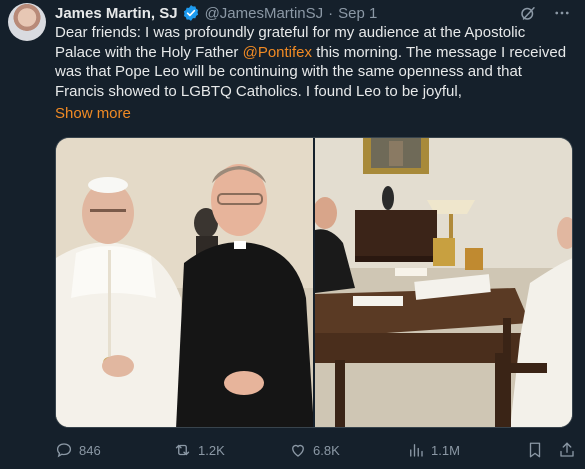 This screenshot has height=469, width=585. Describe the element at coordinates (528, 13) in the screenshot. I see `grok-icon` at that location.